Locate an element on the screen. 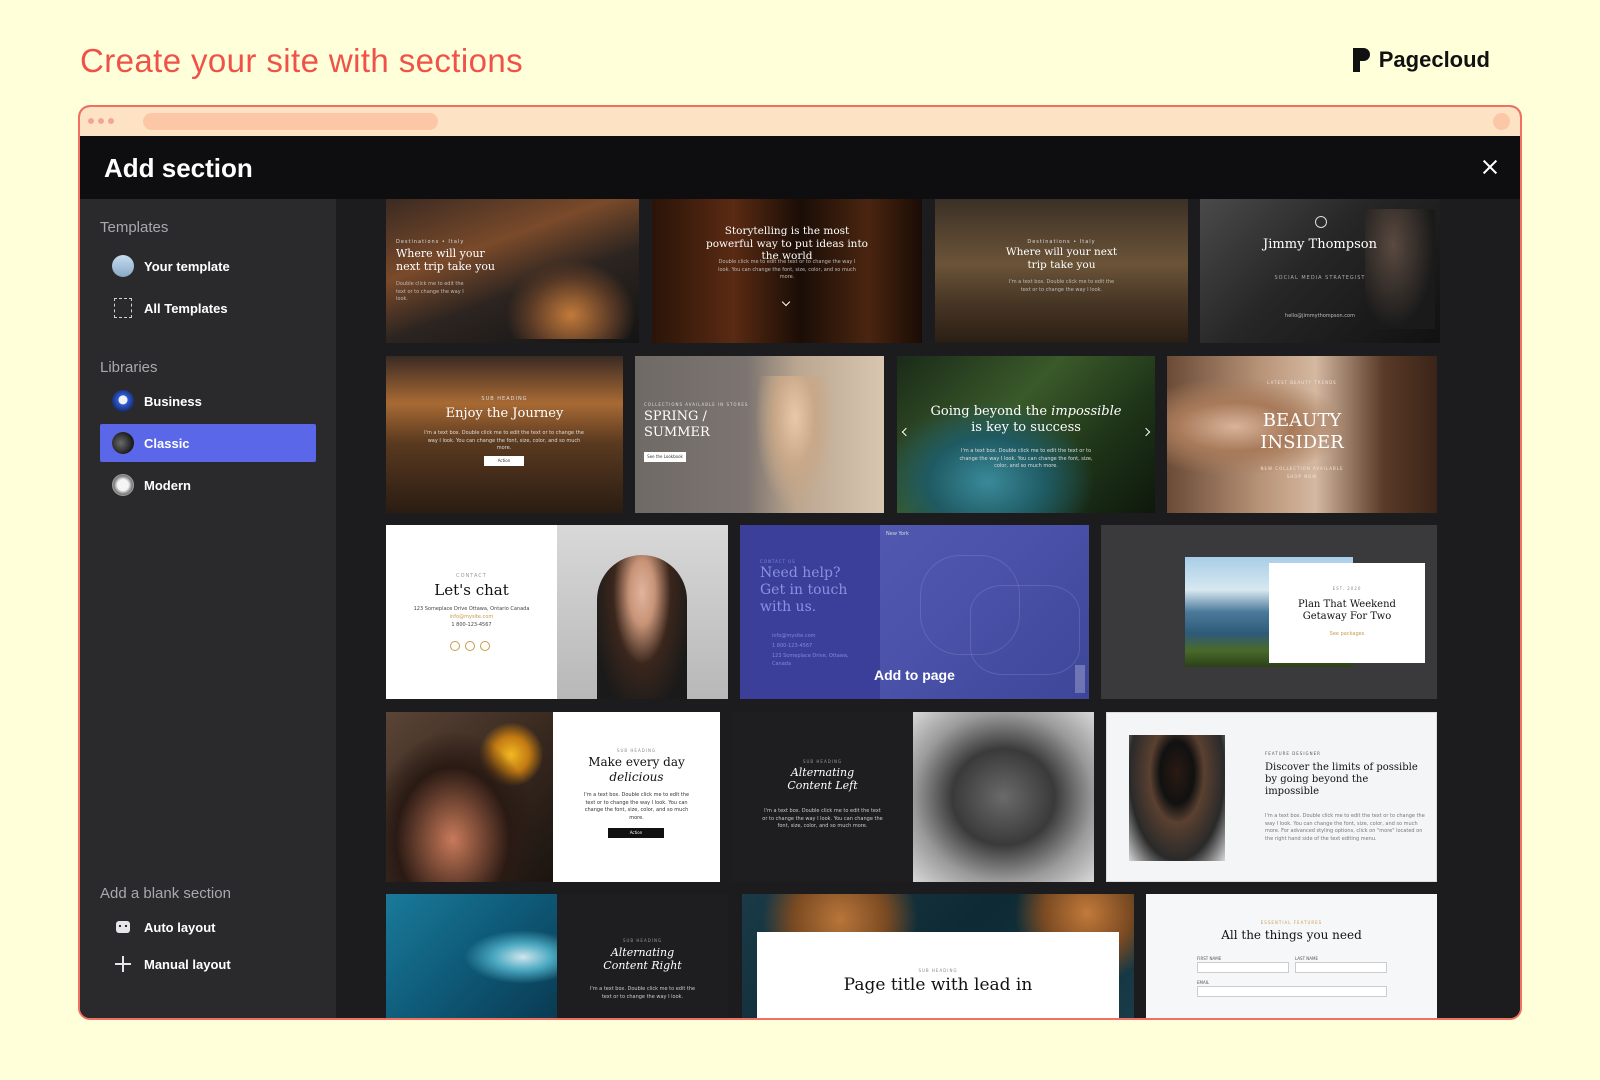 This screenshot has width=1600, height=1080. card-title: Alternating Content Right is located at coordinates (642, 959).